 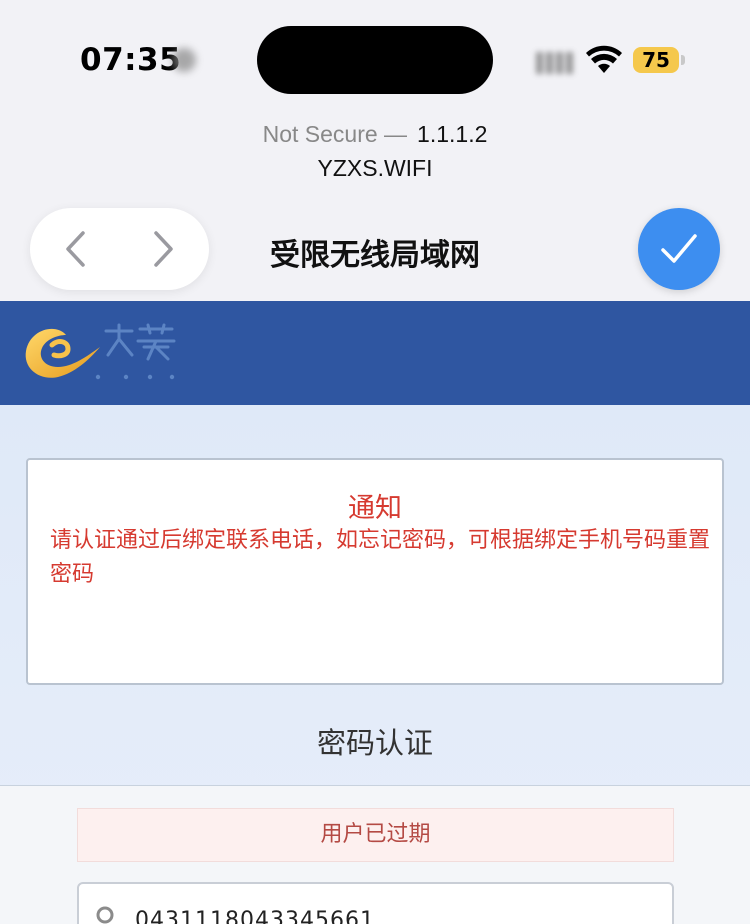 What do you see at coordinates (556, 63) in the screenshot?
I see `cellular-signal-icon` at bounding box center [556, 63].